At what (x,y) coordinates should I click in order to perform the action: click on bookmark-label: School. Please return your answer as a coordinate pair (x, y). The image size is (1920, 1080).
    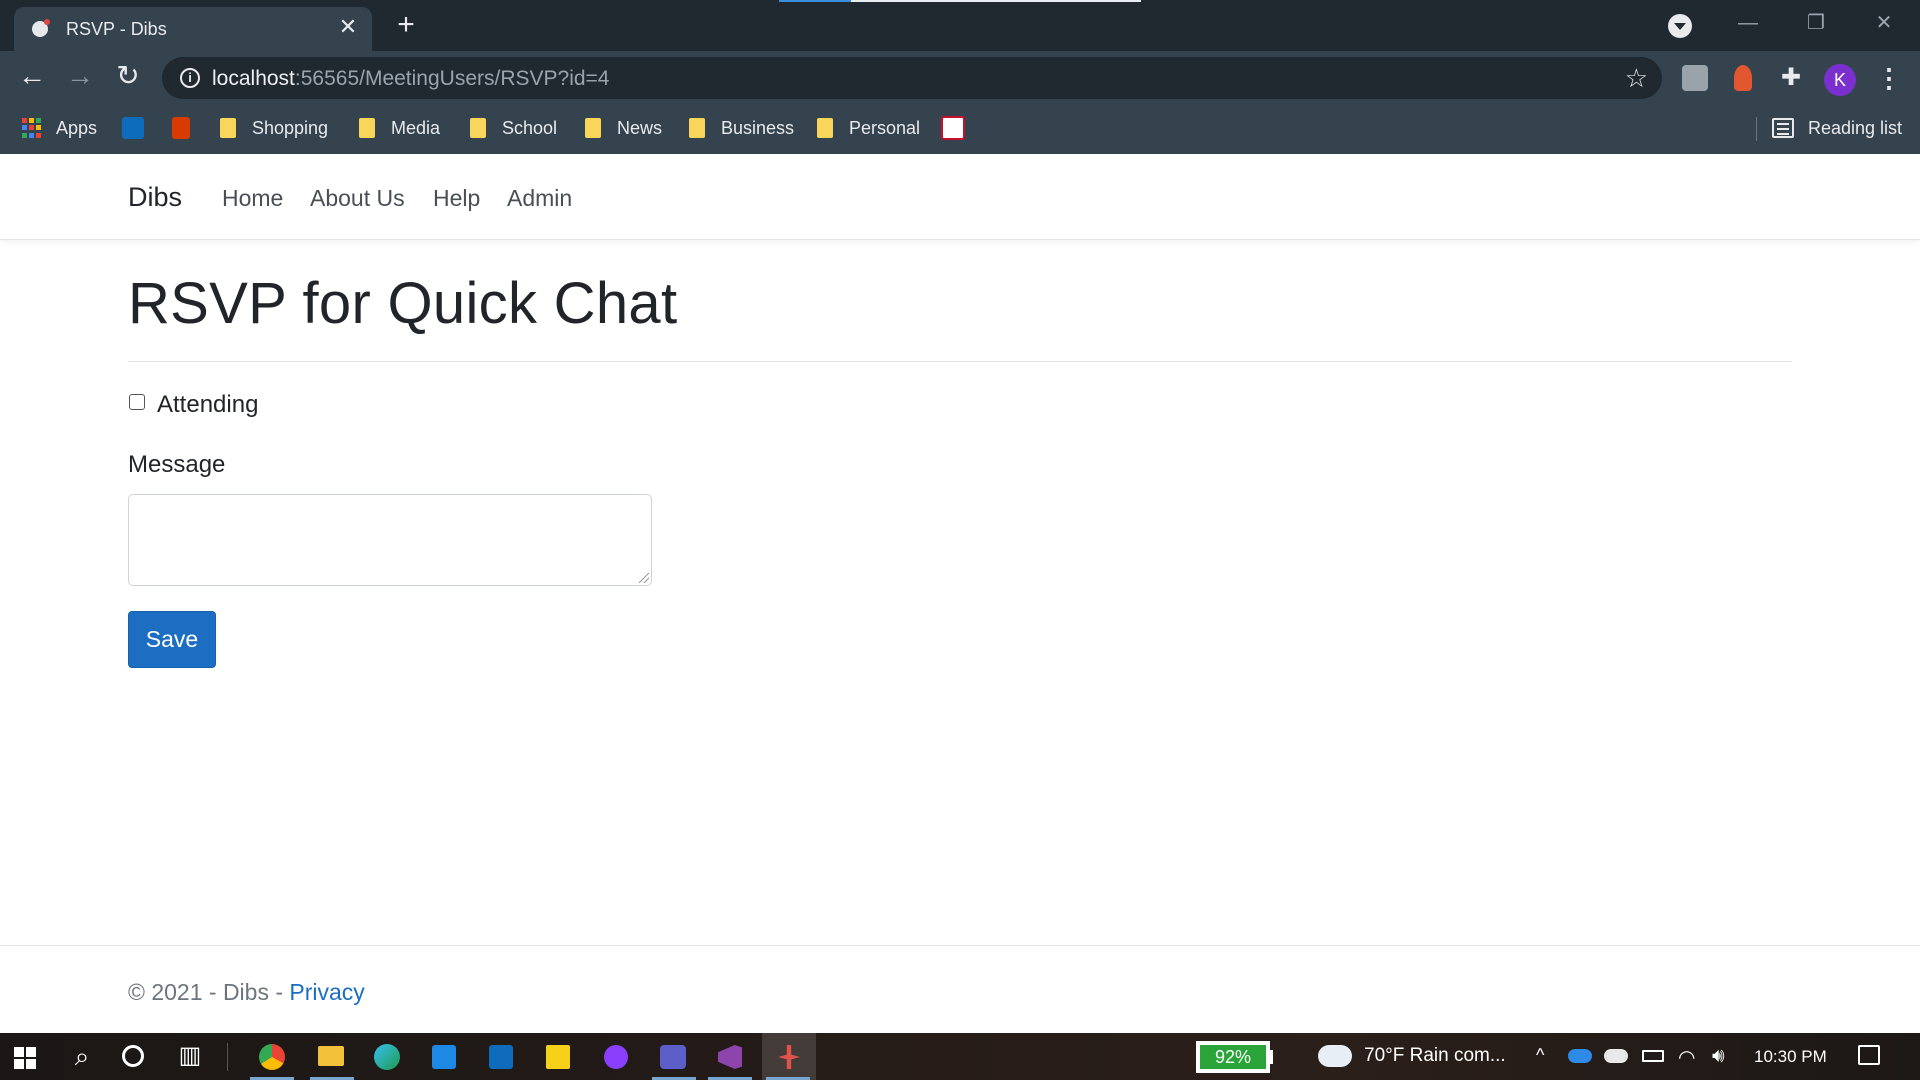
    Looking at the image, I should click on (530, 127).